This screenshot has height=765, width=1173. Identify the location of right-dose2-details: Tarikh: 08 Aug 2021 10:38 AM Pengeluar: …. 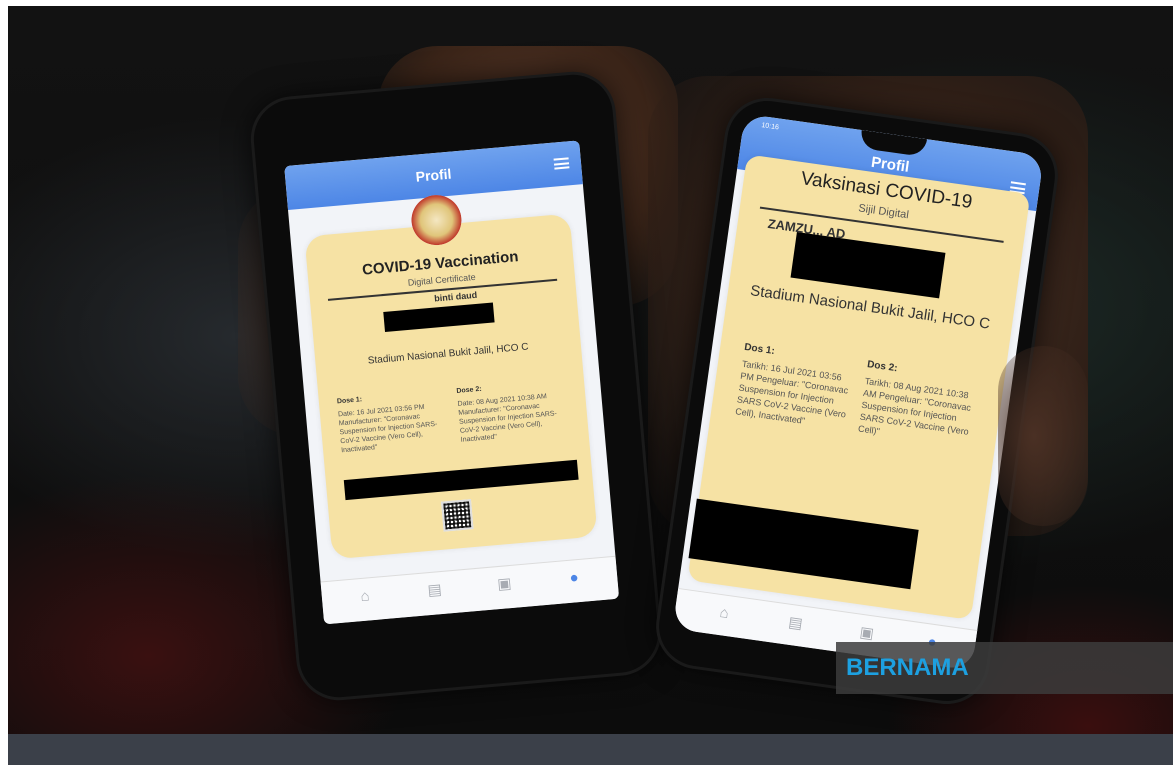
(914, 406).